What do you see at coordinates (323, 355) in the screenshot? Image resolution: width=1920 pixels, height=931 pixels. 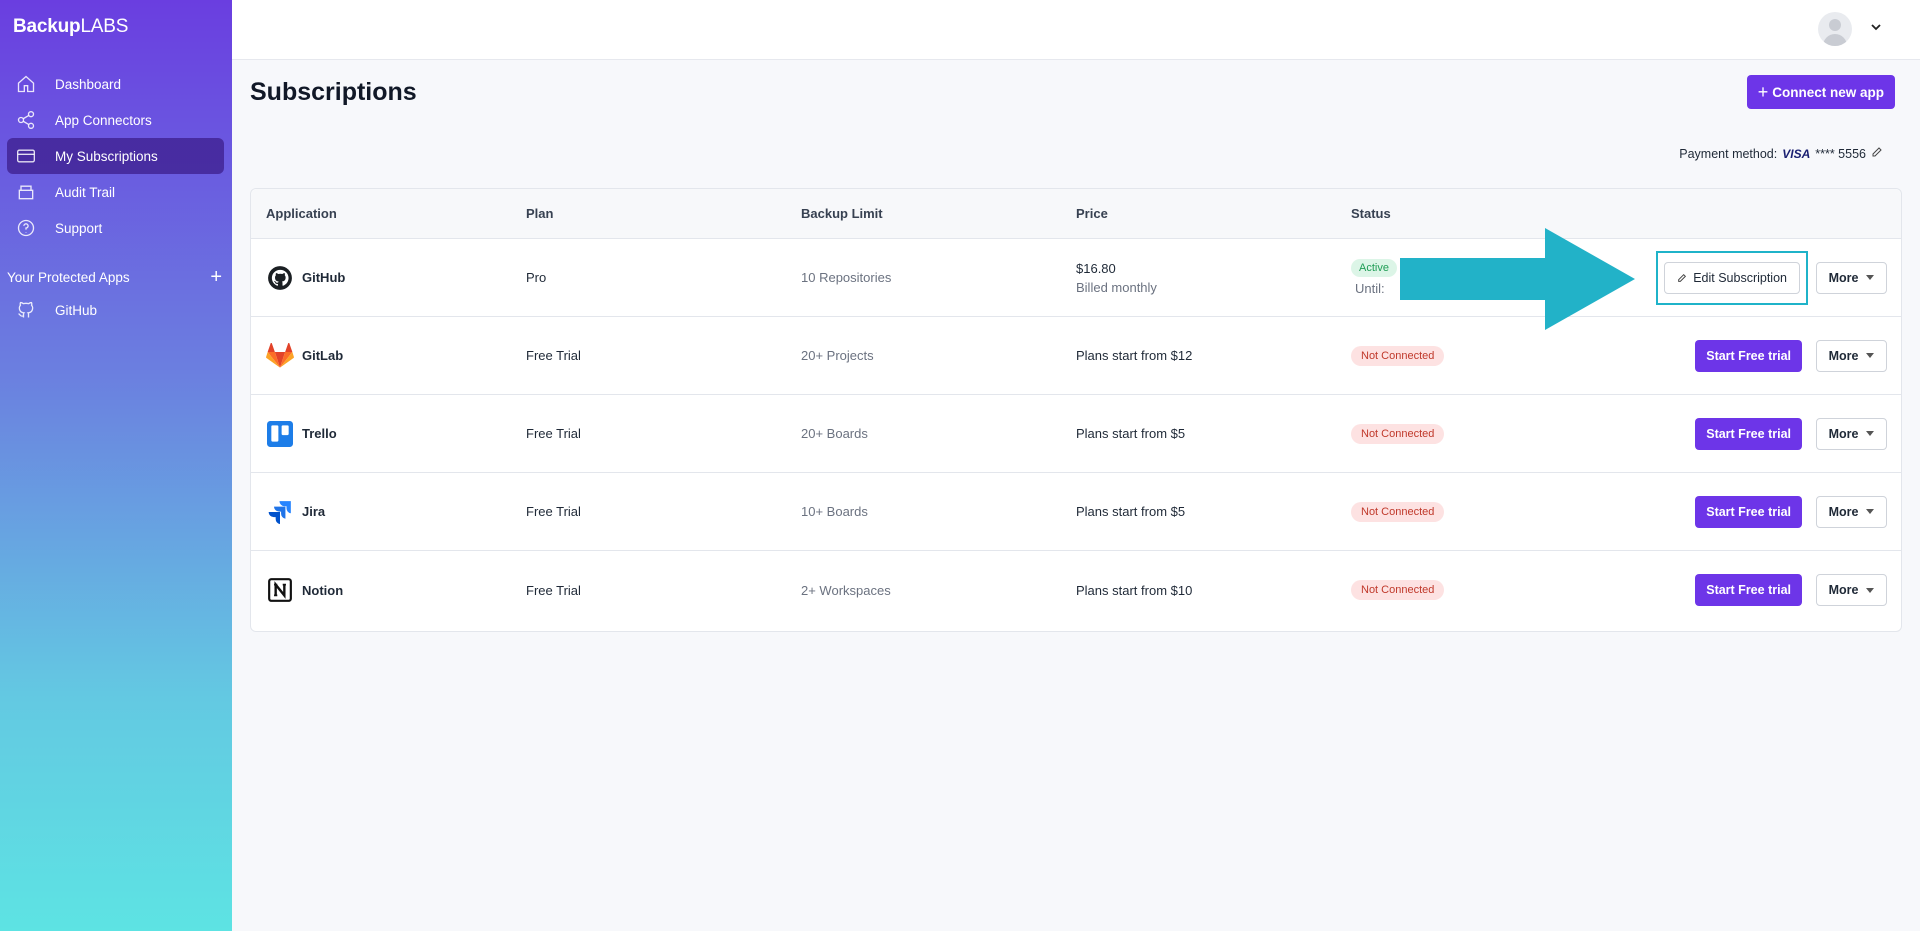 I see `app-name: GitLab` at bounding box center [323, 355].